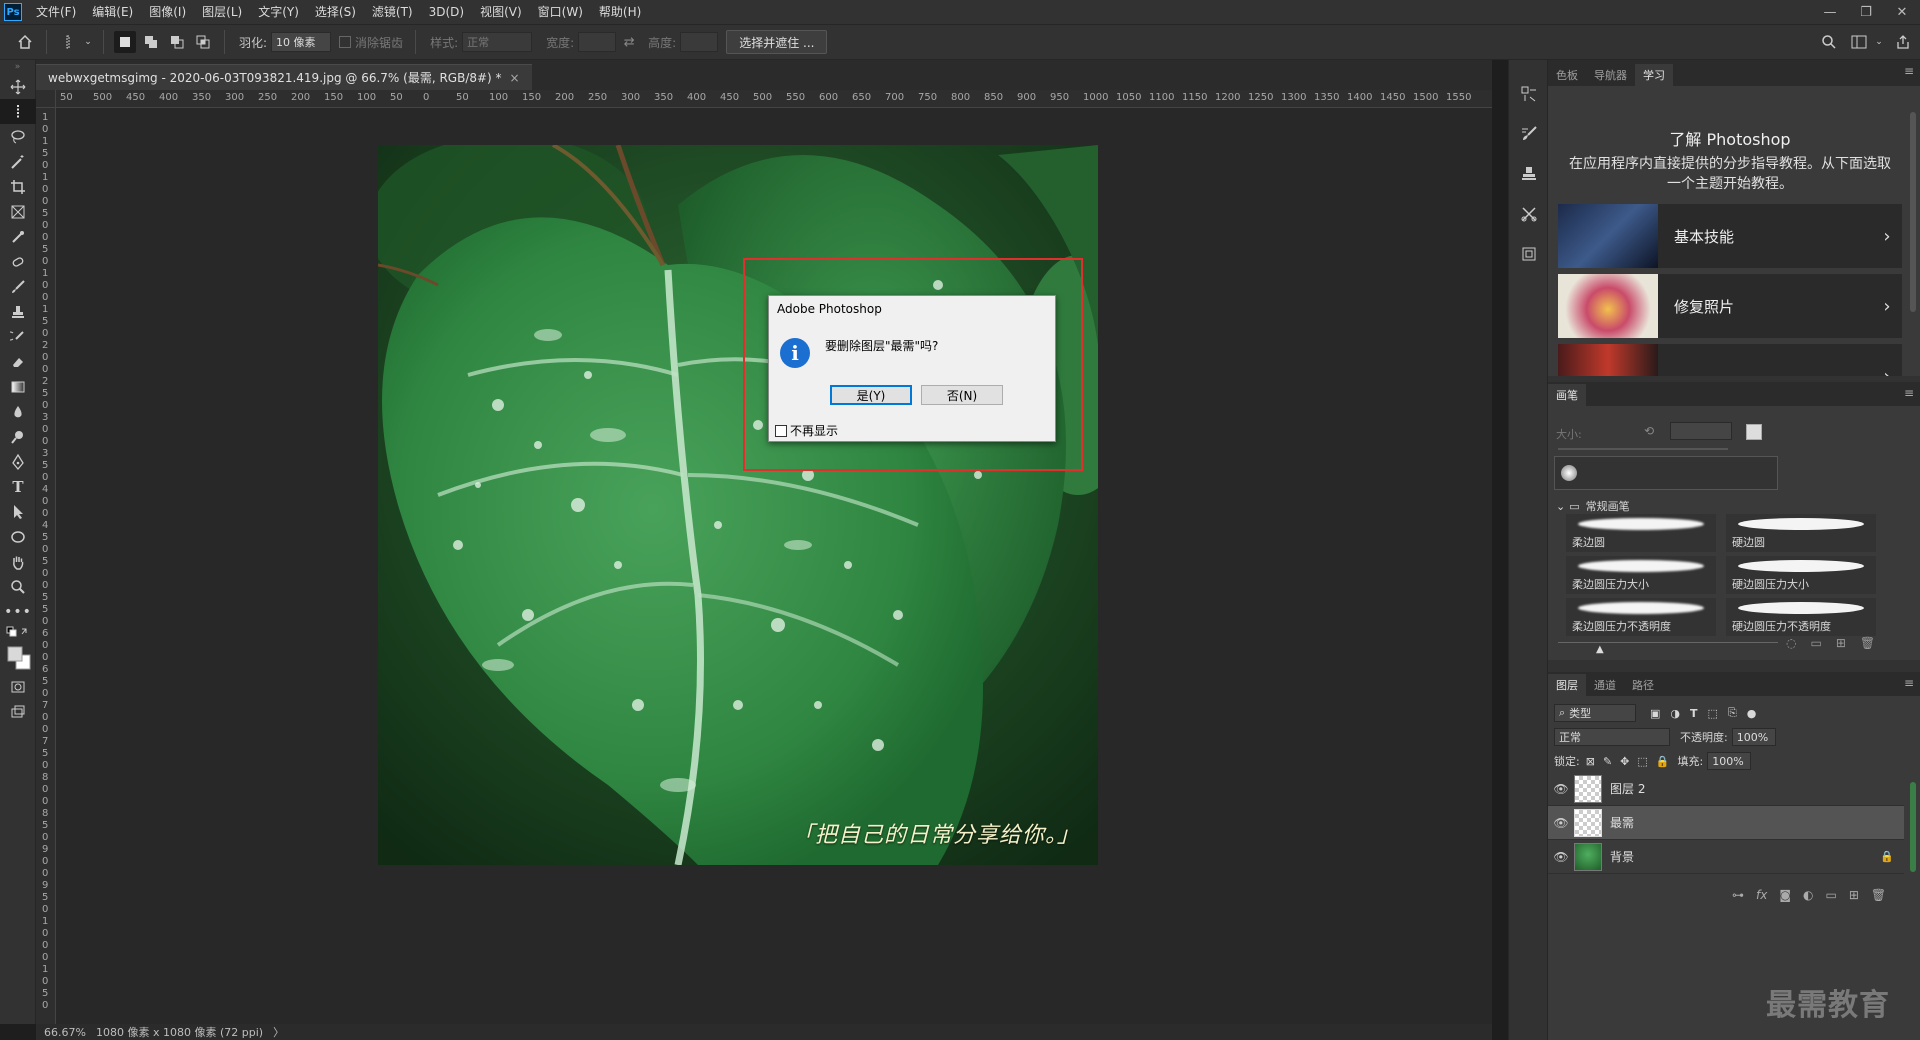 The image size is (1920, 1040). What do you see at coordinates (1726, 857) in the screenshot?
I see `layer-row-background: 👁 背景 🔒` at bounding box center [1726, 857].